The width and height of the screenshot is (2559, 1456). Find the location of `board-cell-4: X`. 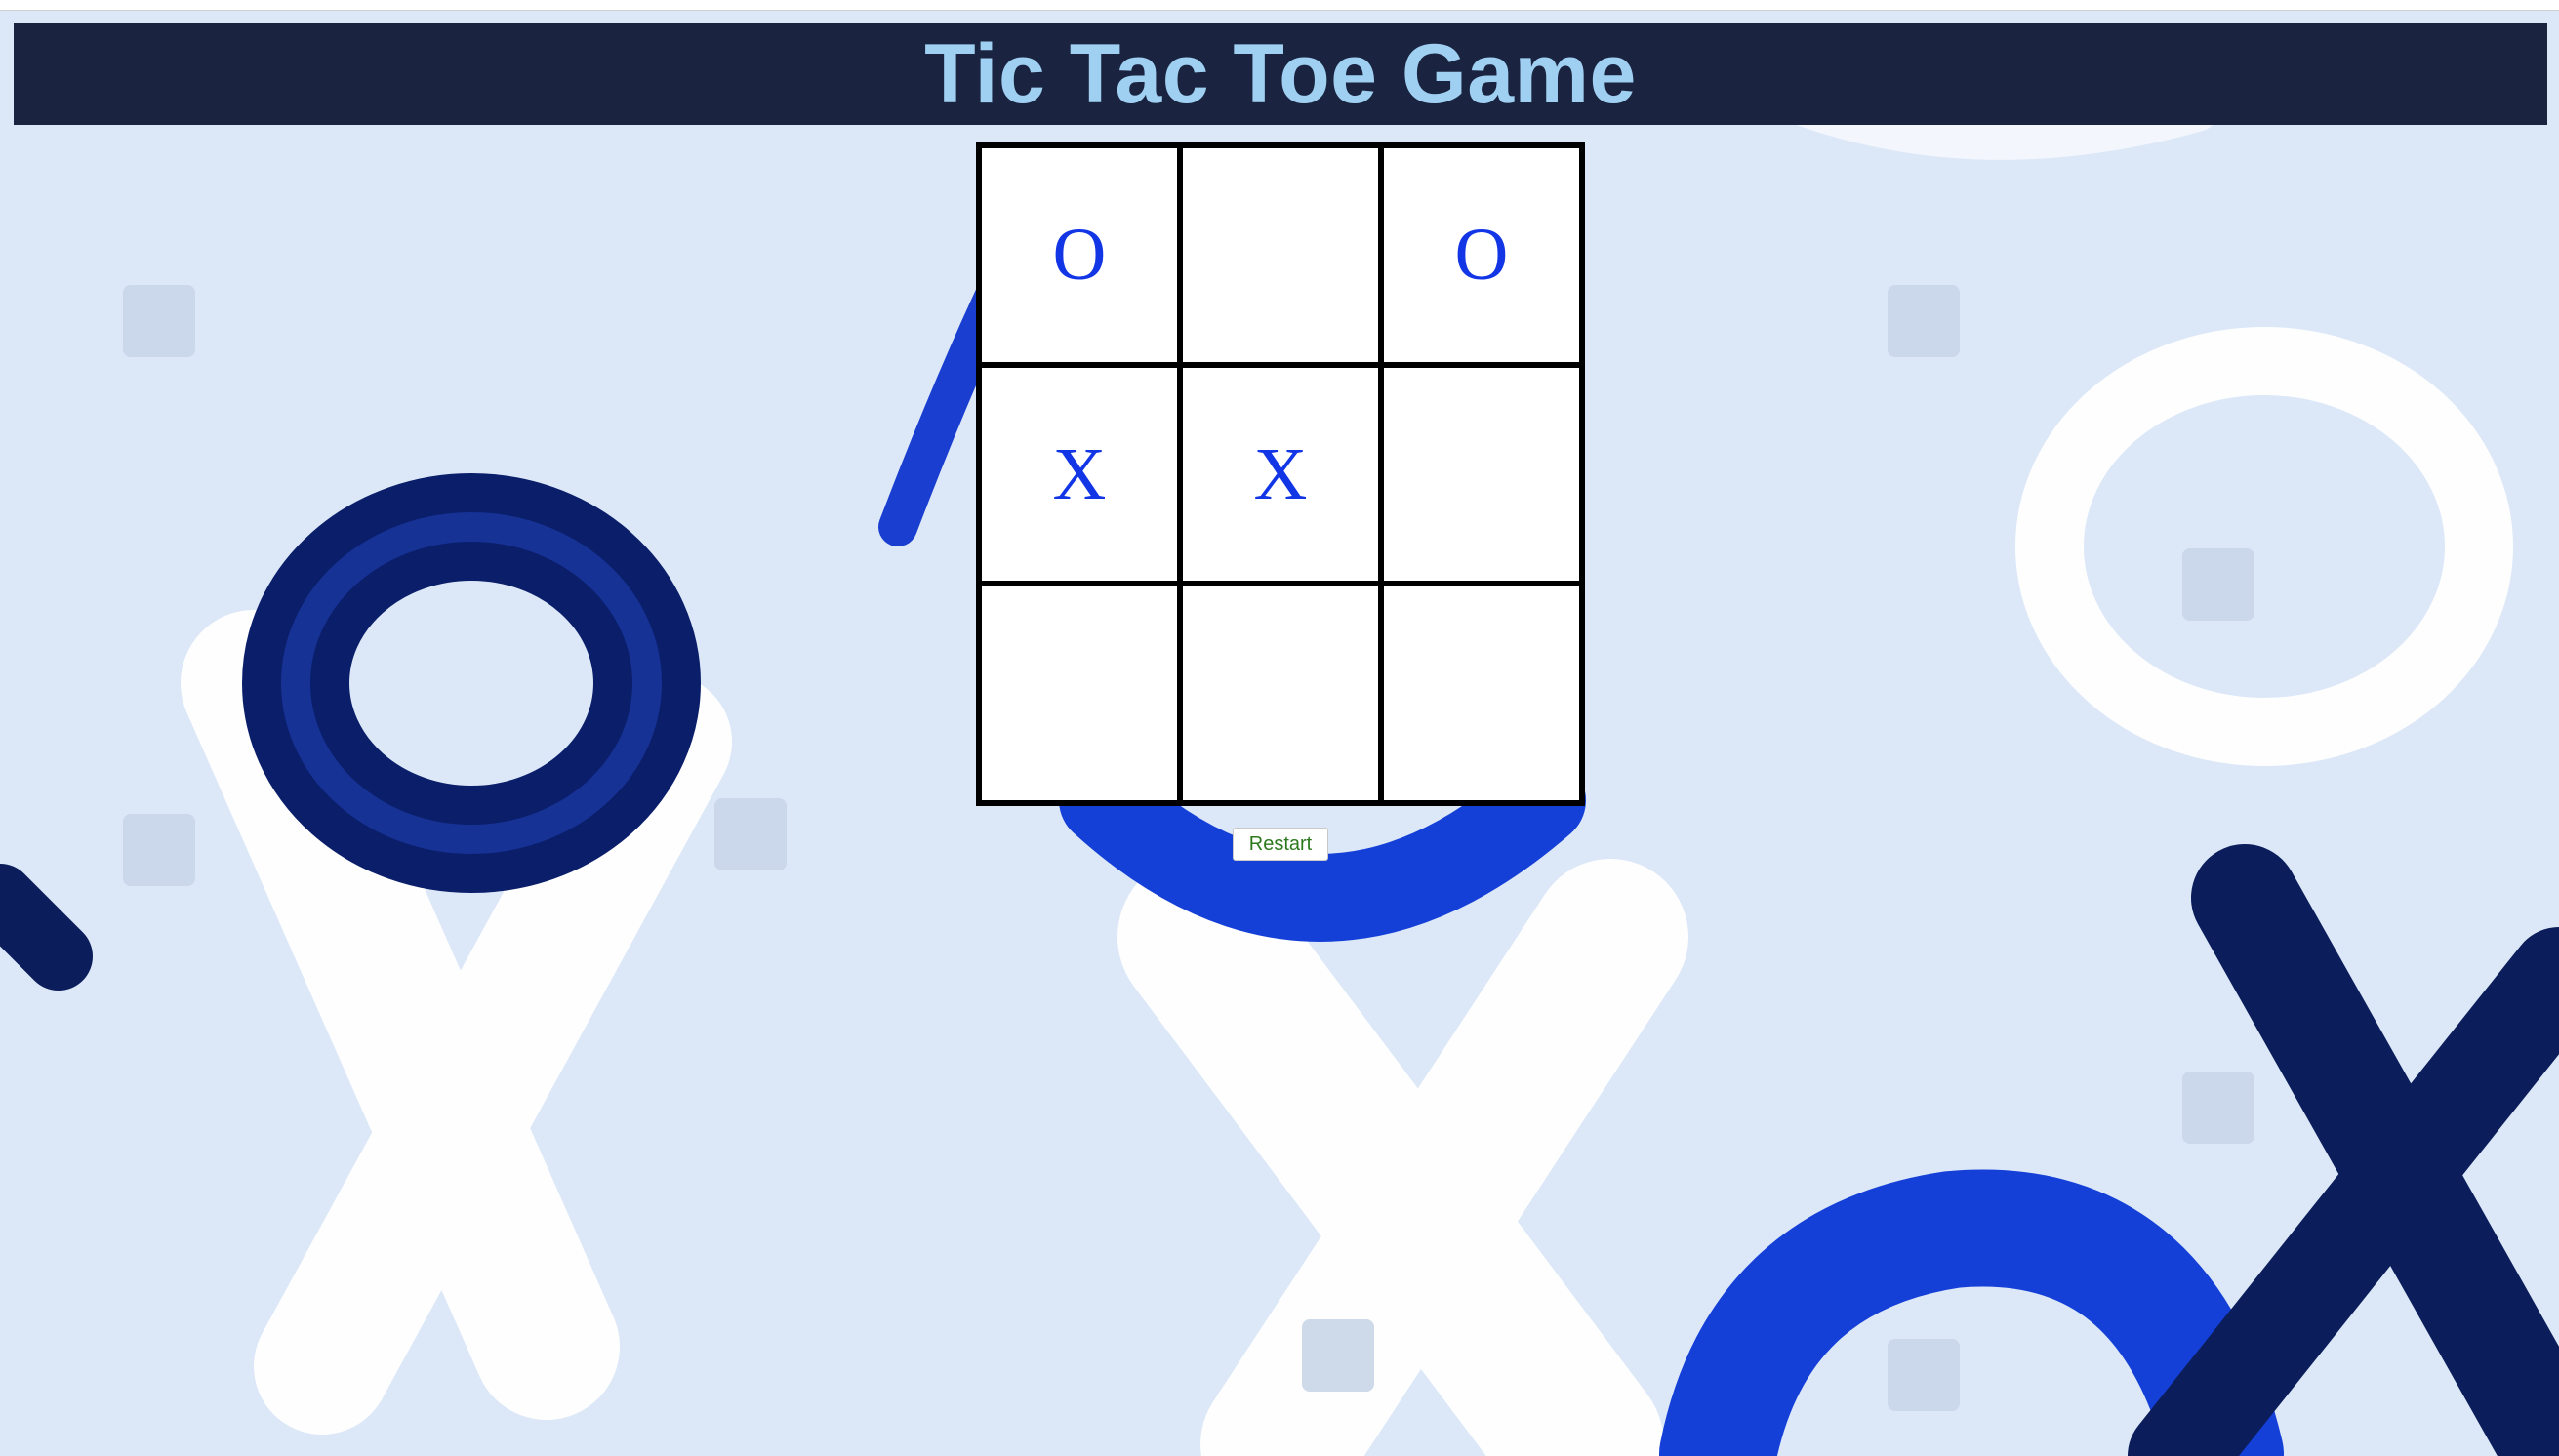

board-cell-4: X is located at coordinates (1079, 474).